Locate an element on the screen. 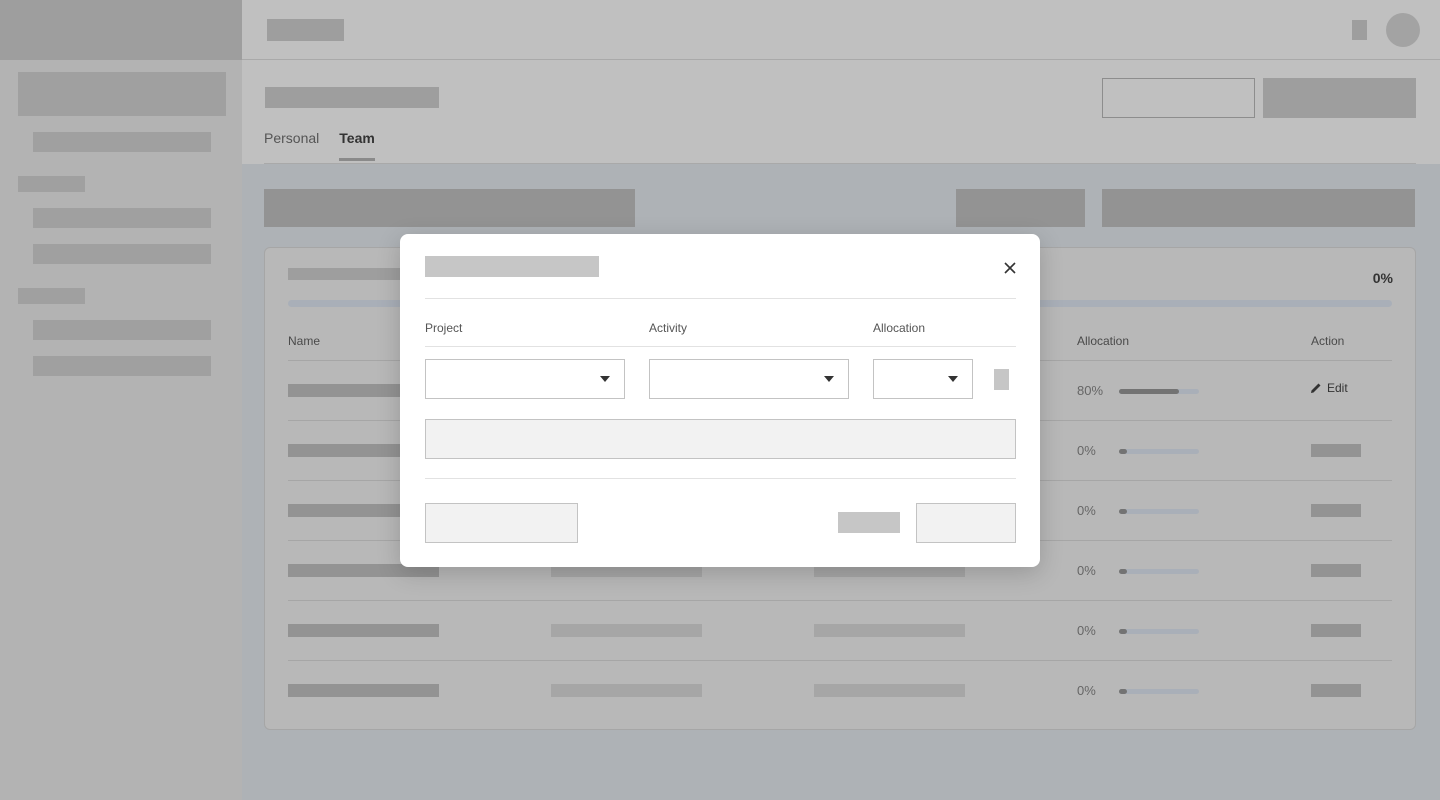 The height and width of the screenshot is (800, 1440). primary-action-button is located at coordinates (1339, 98).